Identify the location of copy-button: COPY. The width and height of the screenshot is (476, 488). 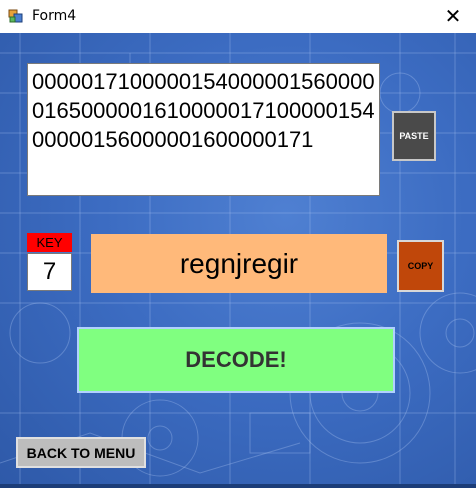
(420, 266).